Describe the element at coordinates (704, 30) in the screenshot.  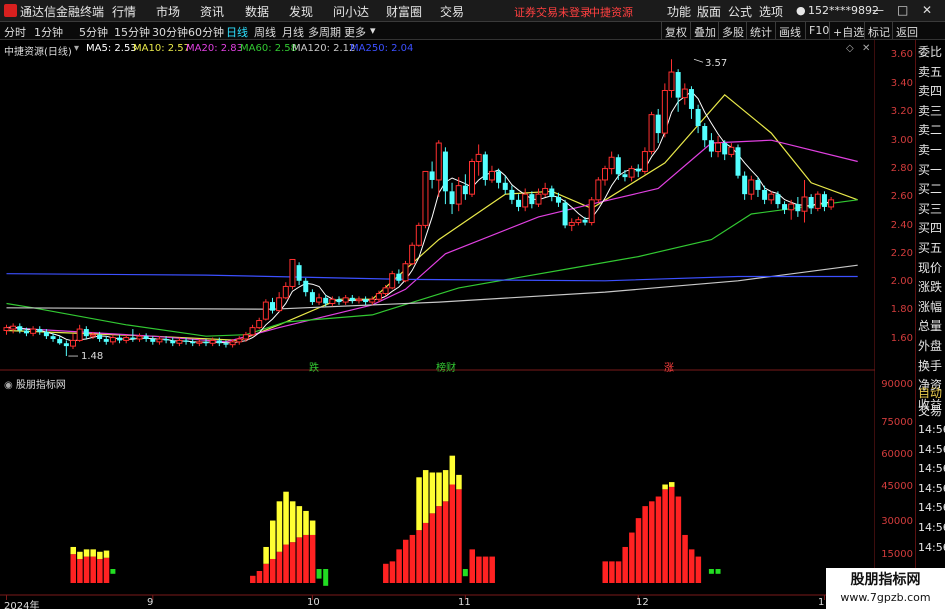
I see `overlay-button: 叠加` at that location.